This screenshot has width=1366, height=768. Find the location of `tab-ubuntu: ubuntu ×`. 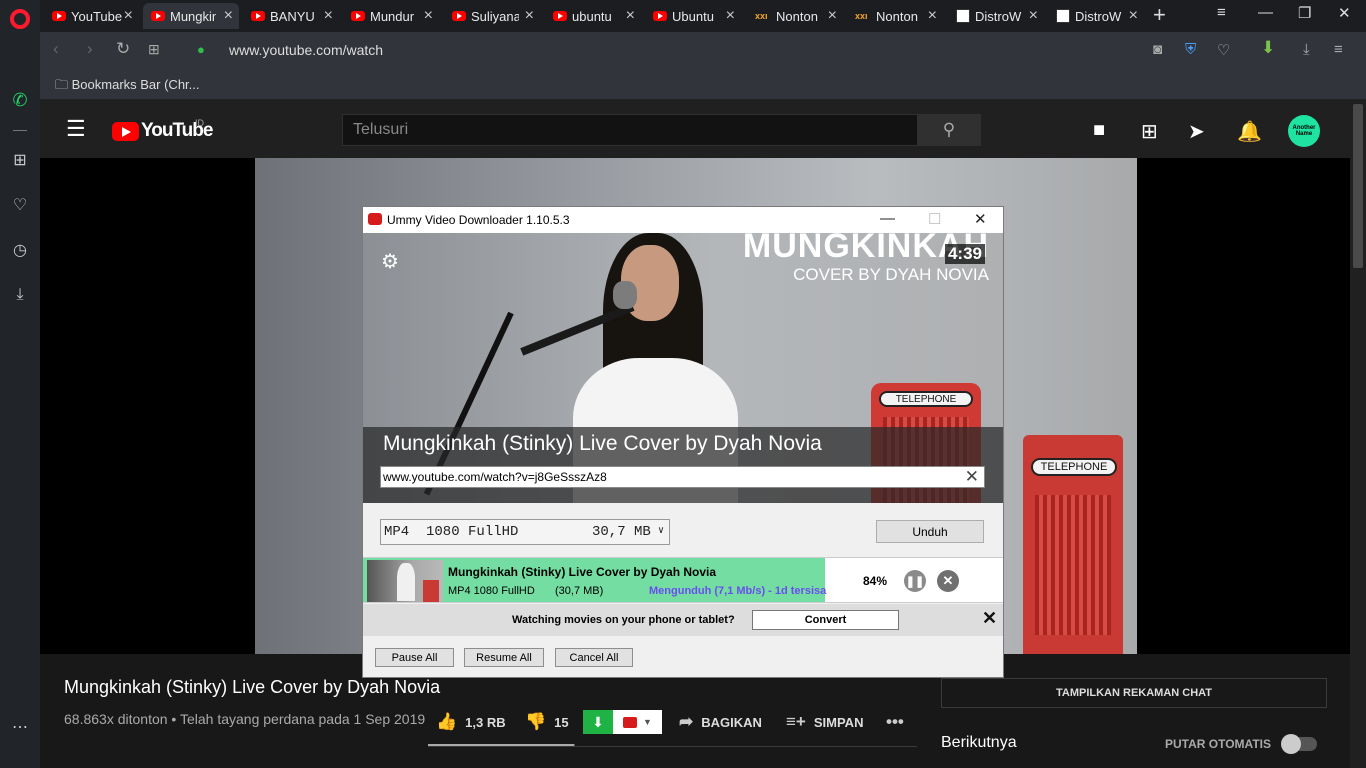

tab-ubuntu: ubuntu × is located at coordinates (593, 16).